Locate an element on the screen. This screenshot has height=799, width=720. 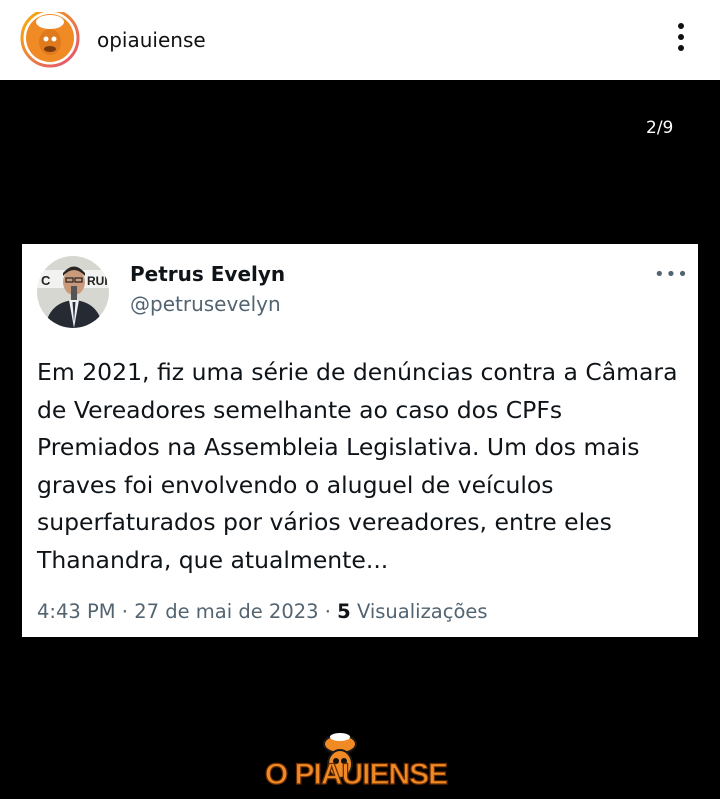
tweet-more-icon: ••• is located at coordinates (671, 274).